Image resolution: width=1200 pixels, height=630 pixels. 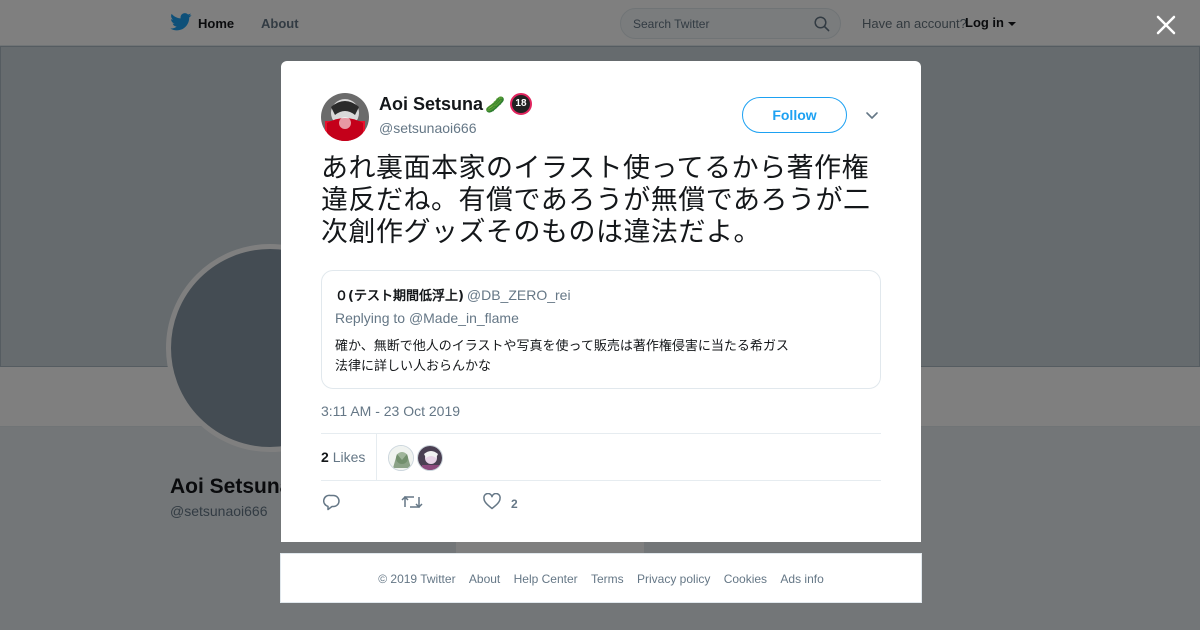 What do you see at coordinates (514, 504) in the screenshot?
I see `like-count: 2` at bounding box center [514, 504].